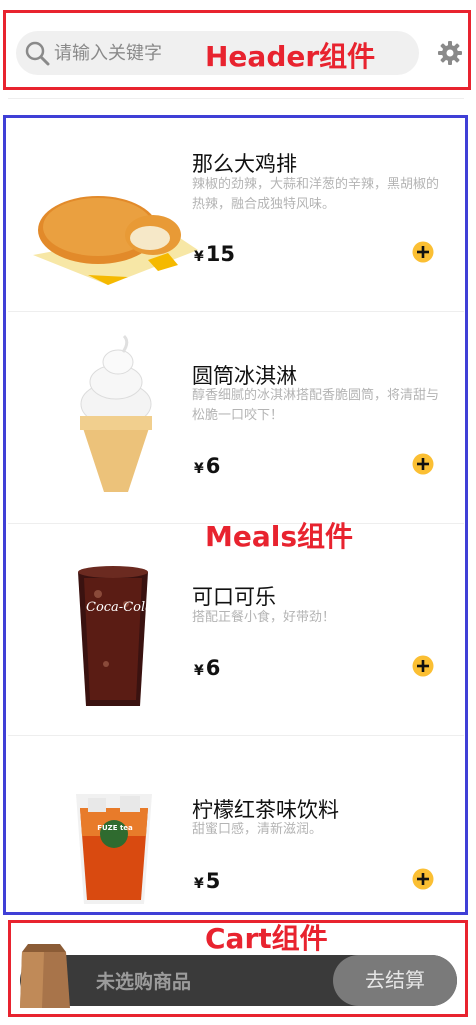 This screenshot has height=1025, width=476. What do you see at coordinates (114, 849) in the screenshot?
I see `lemon-tea-cup-image` at bounding box center [114, 849].